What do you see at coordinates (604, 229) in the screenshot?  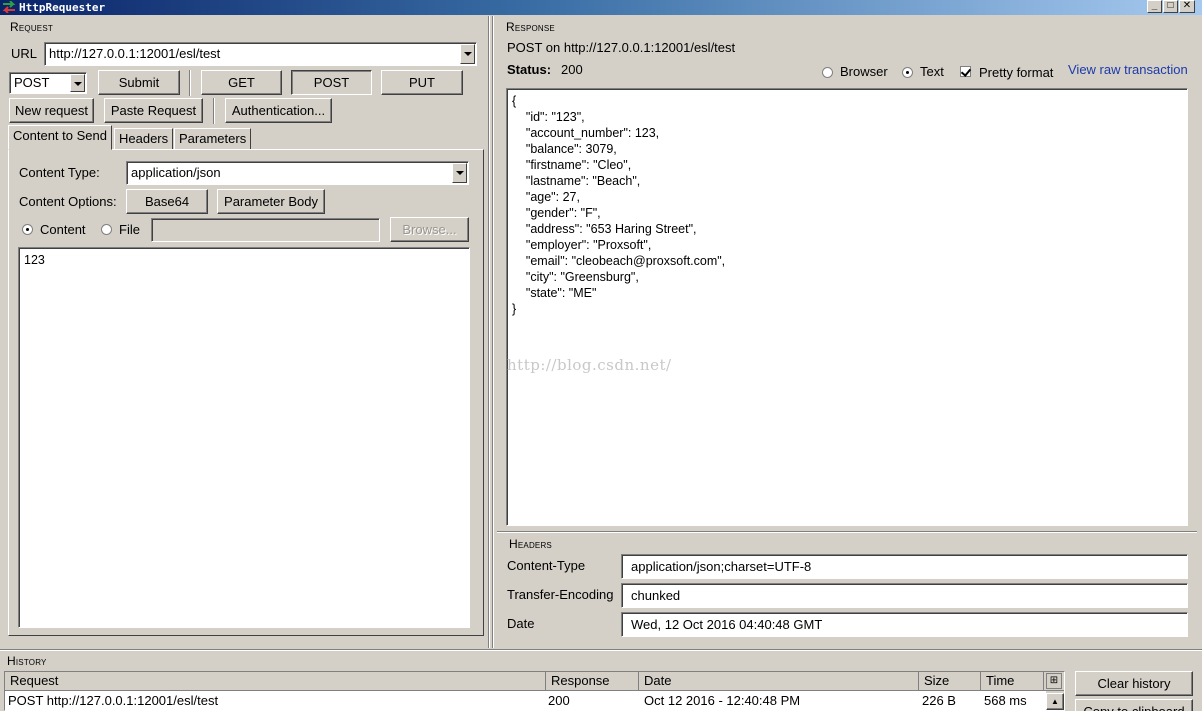 I see `response-json-line: "address": "653 Haring Street",` at bounding box center [604, 229].